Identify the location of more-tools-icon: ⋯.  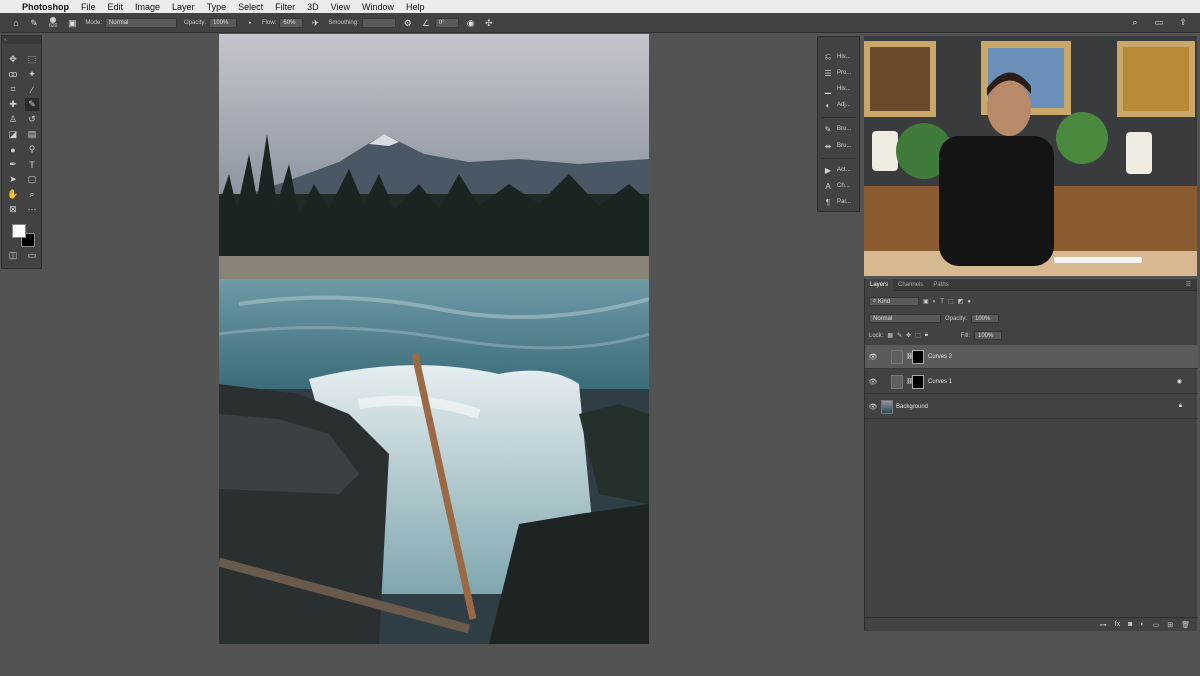
(32, 209).